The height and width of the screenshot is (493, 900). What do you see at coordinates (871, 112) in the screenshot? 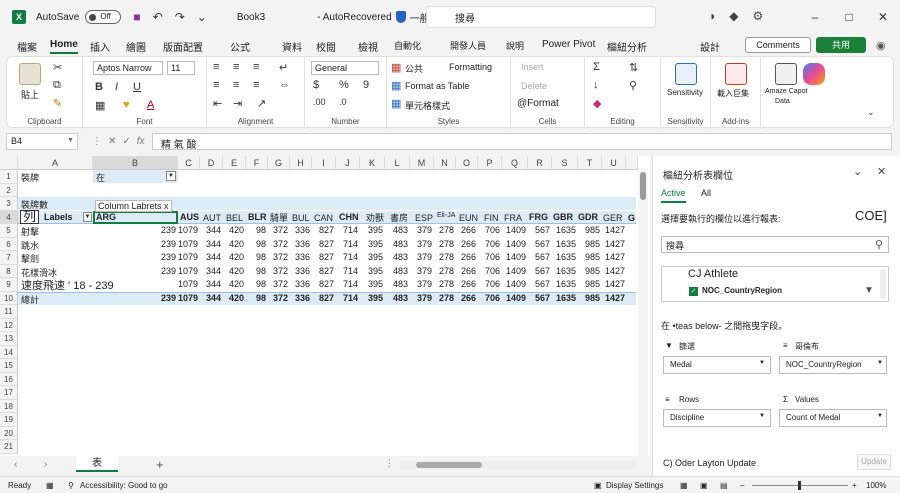
I see `ribbon-collapse-icon: ⌄` at bounding box center [871, 112].